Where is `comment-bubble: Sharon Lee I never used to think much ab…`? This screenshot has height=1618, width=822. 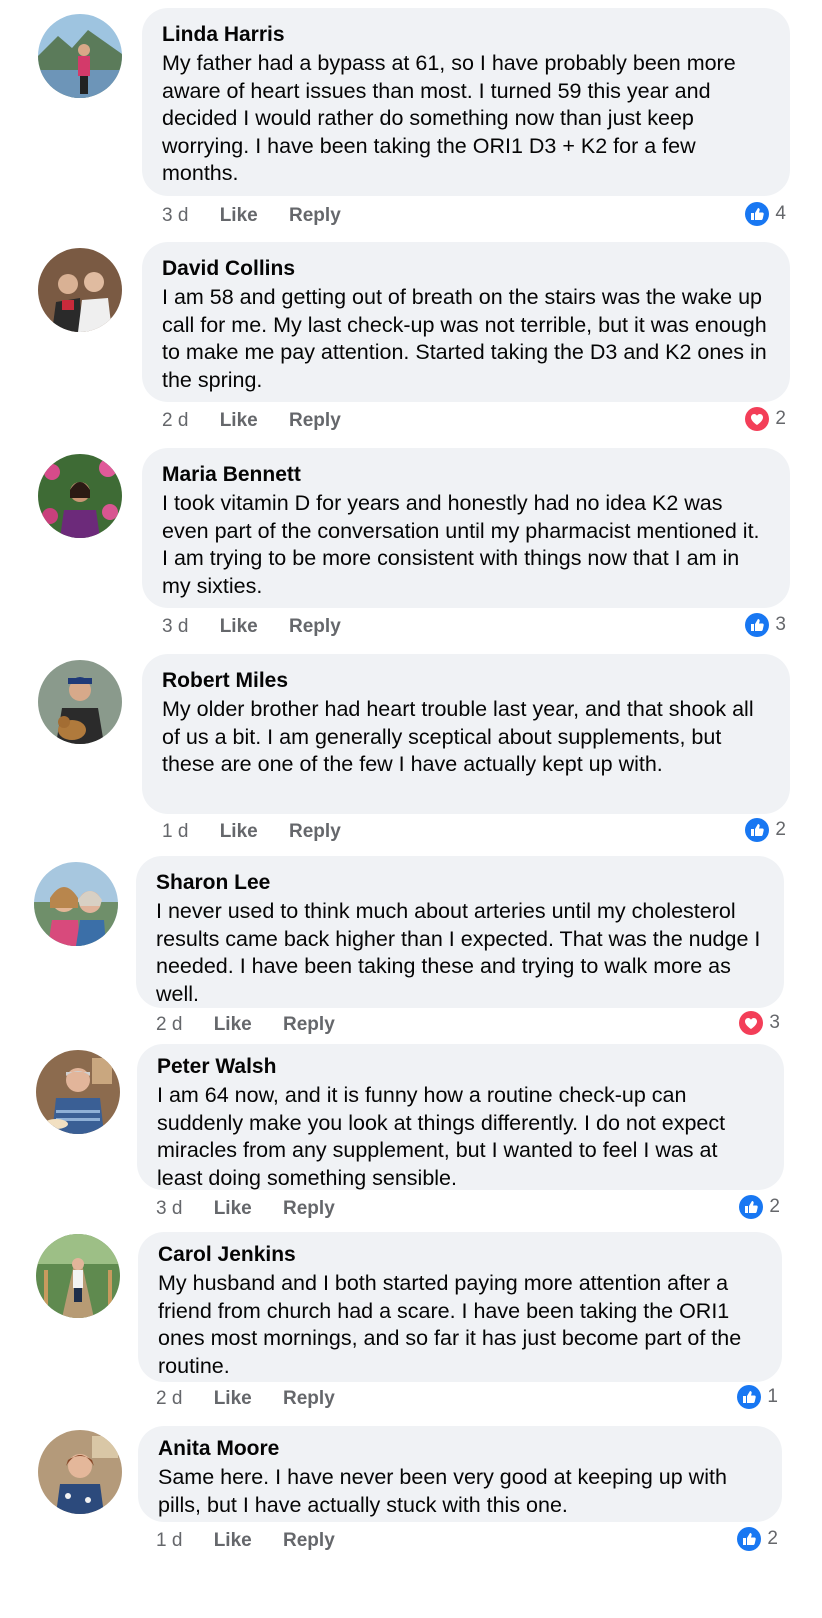
comment-bubble: Sharon Lee I never used to think much ab… is located at coordinates (460, 932).